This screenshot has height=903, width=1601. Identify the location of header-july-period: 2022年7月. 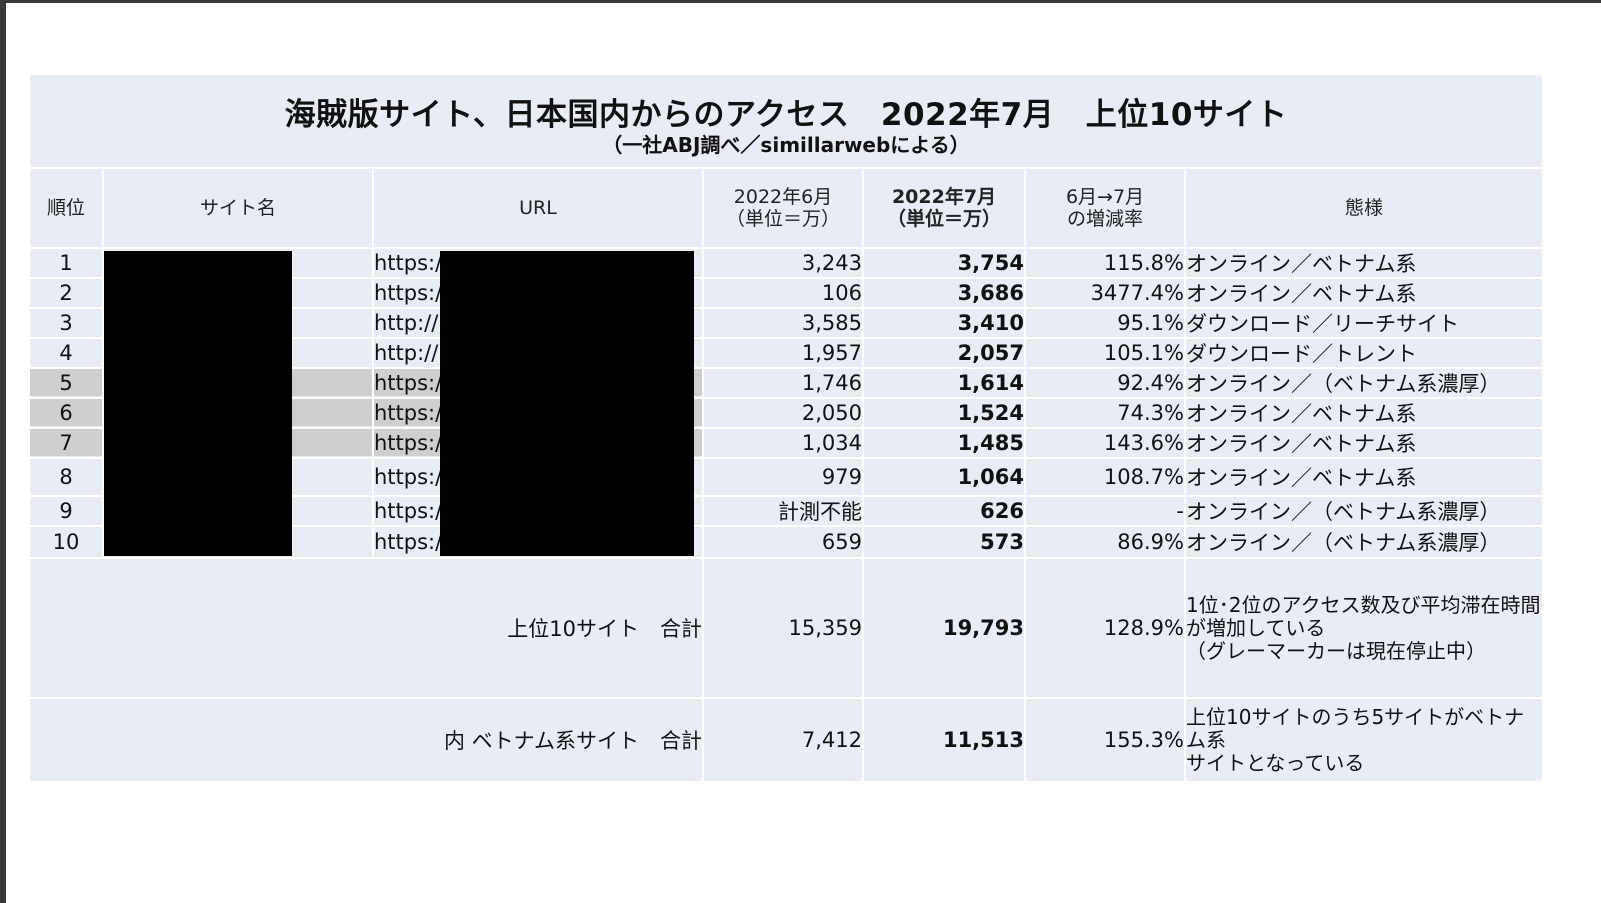
(944, 197).